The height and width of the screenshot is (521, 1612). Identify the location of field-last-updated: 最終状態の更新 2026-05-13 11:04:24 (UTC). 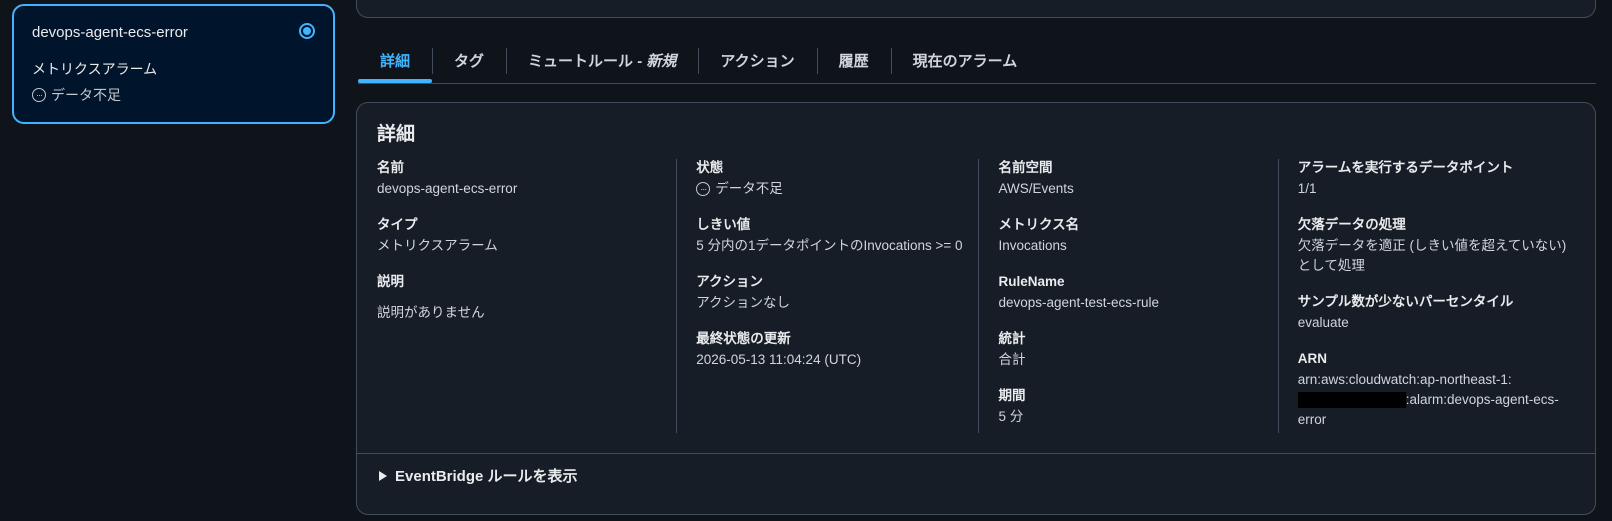
(779, 349).